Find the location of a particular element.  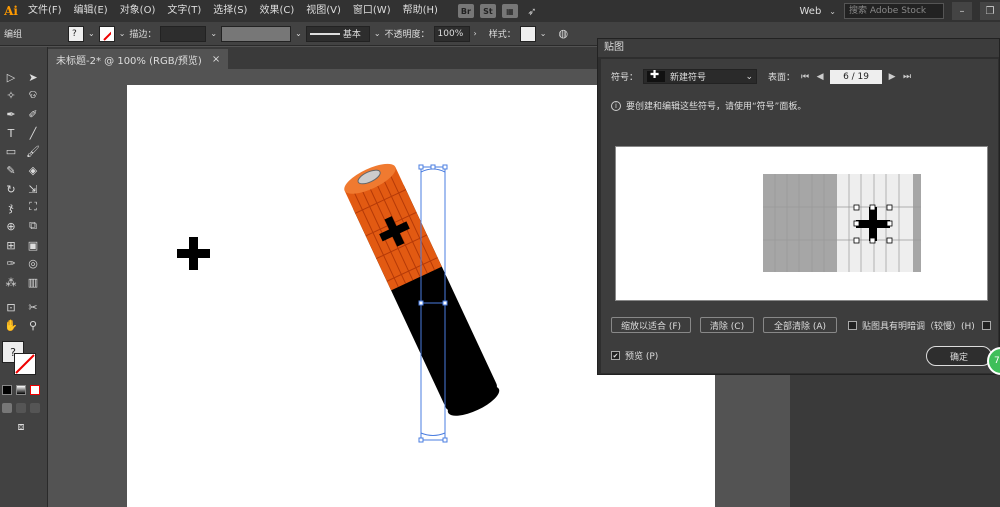

stroke-weight-input is located at coordinates (183, 33).